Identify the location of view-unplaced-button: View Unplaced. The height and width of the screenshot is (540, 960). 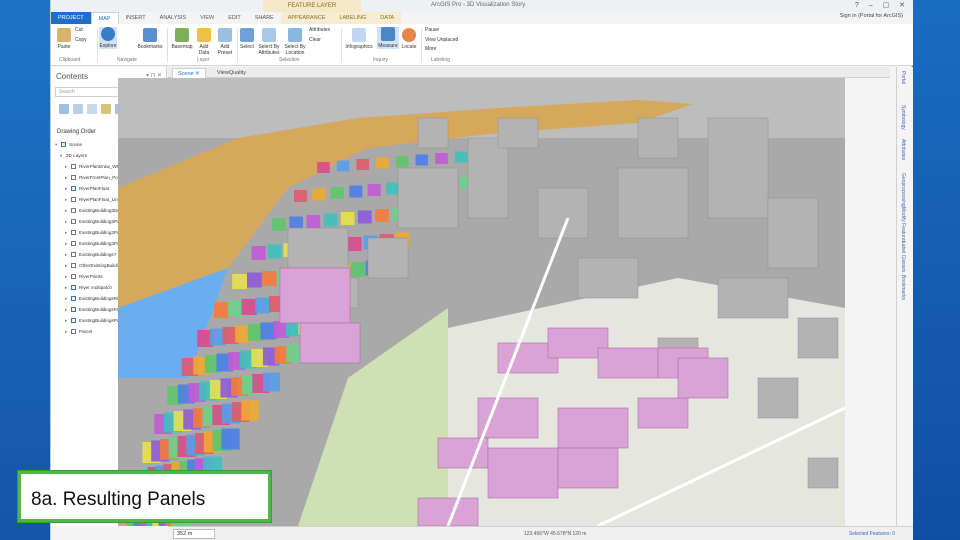
(445, 40).